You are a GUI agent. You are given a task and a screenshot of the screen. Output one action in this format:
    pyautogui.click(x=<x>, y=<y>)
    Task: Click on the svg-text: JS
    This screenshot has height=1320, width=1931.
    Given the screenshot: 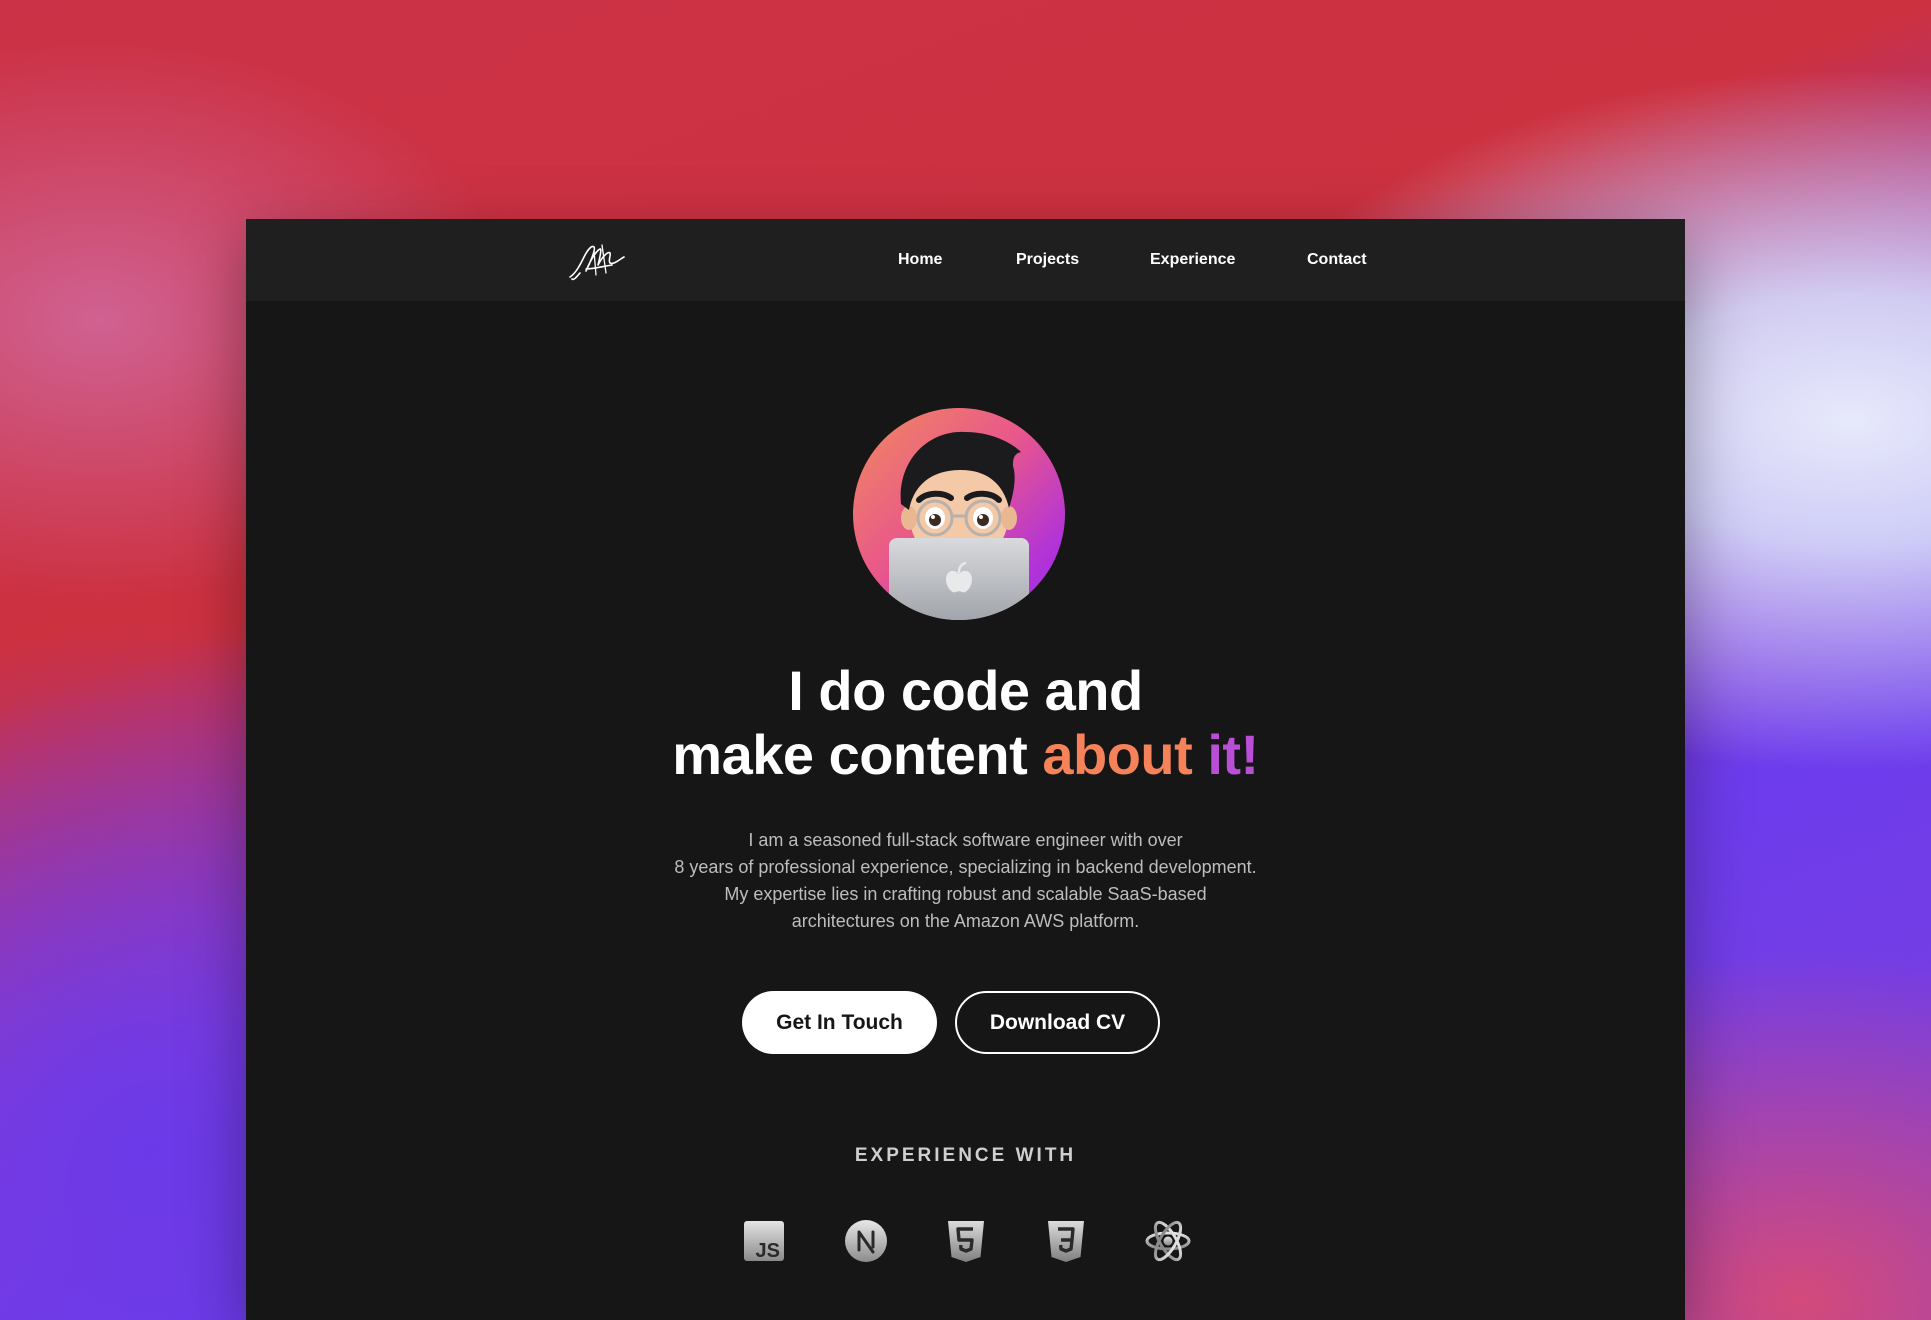 What is the action you would take?
    pyautogui.click(x=768, y=1251)
    